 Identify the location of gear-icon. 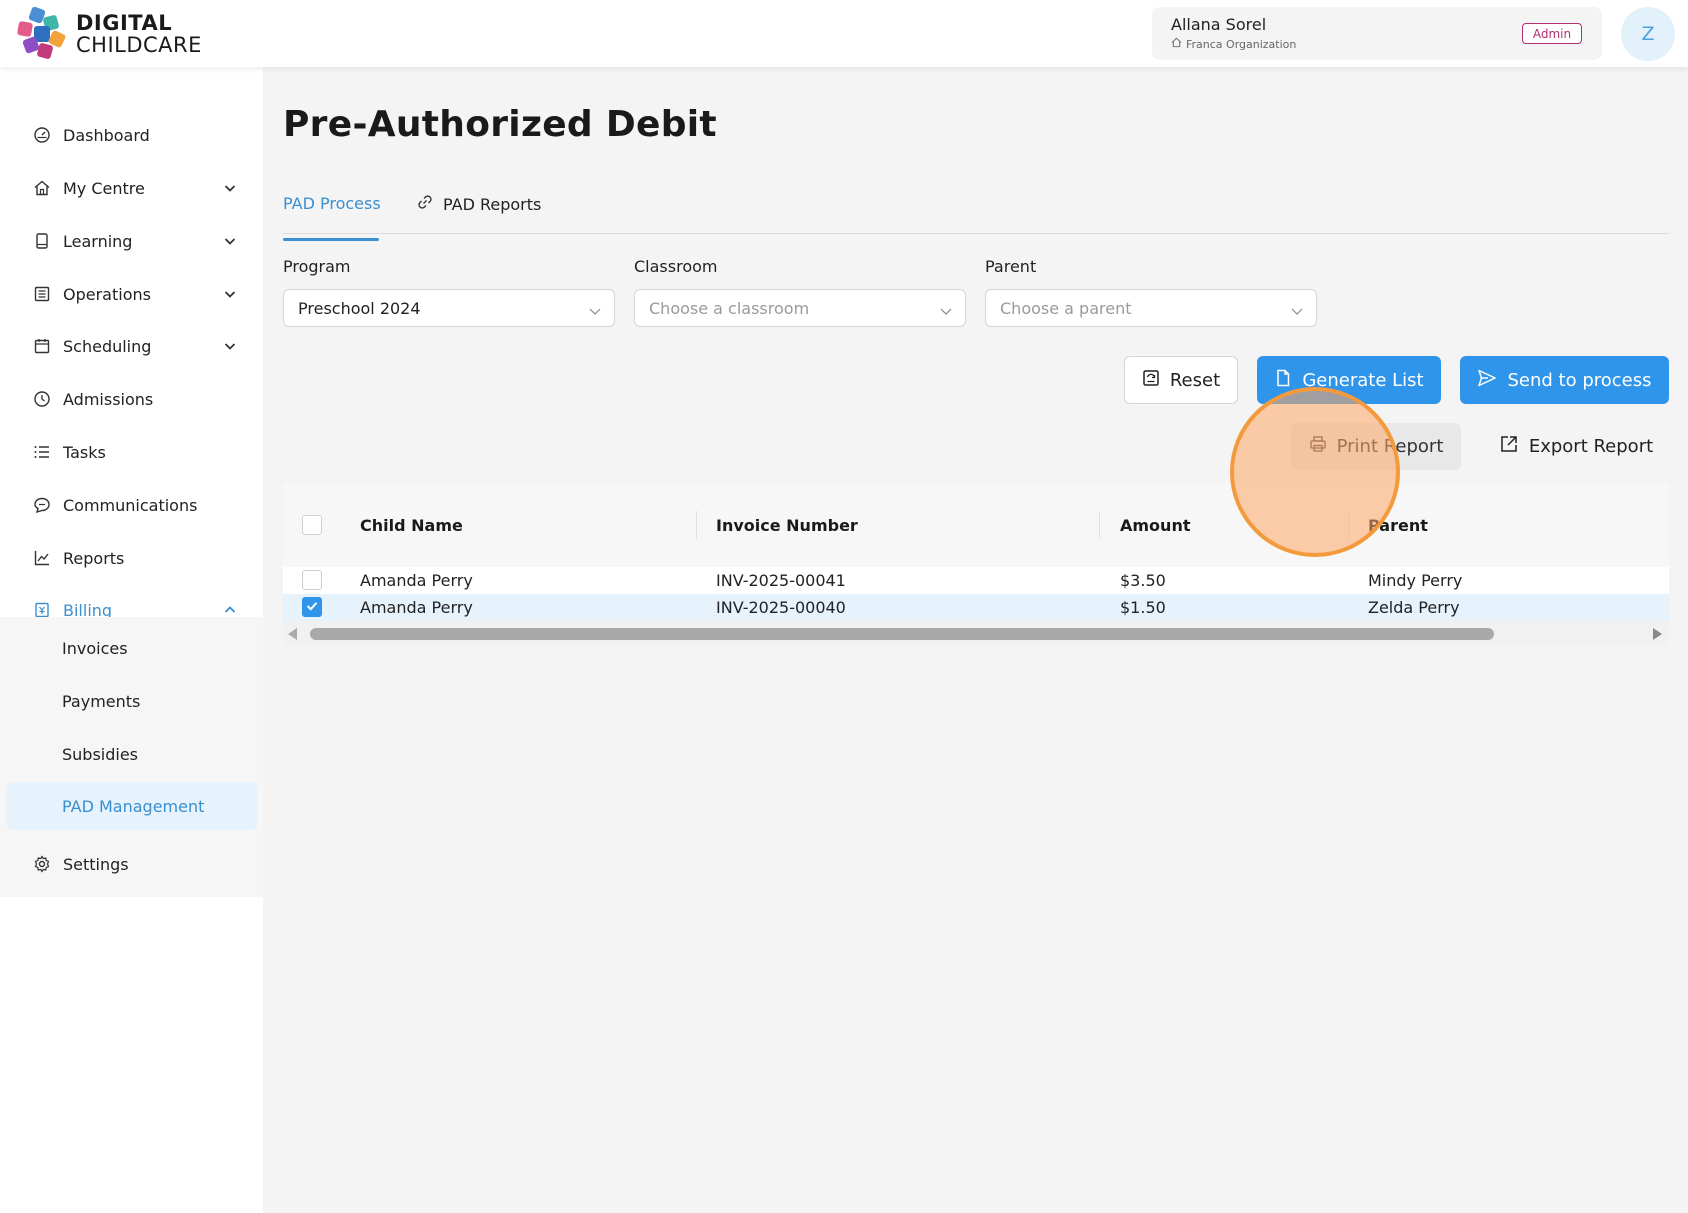
(42, 864).